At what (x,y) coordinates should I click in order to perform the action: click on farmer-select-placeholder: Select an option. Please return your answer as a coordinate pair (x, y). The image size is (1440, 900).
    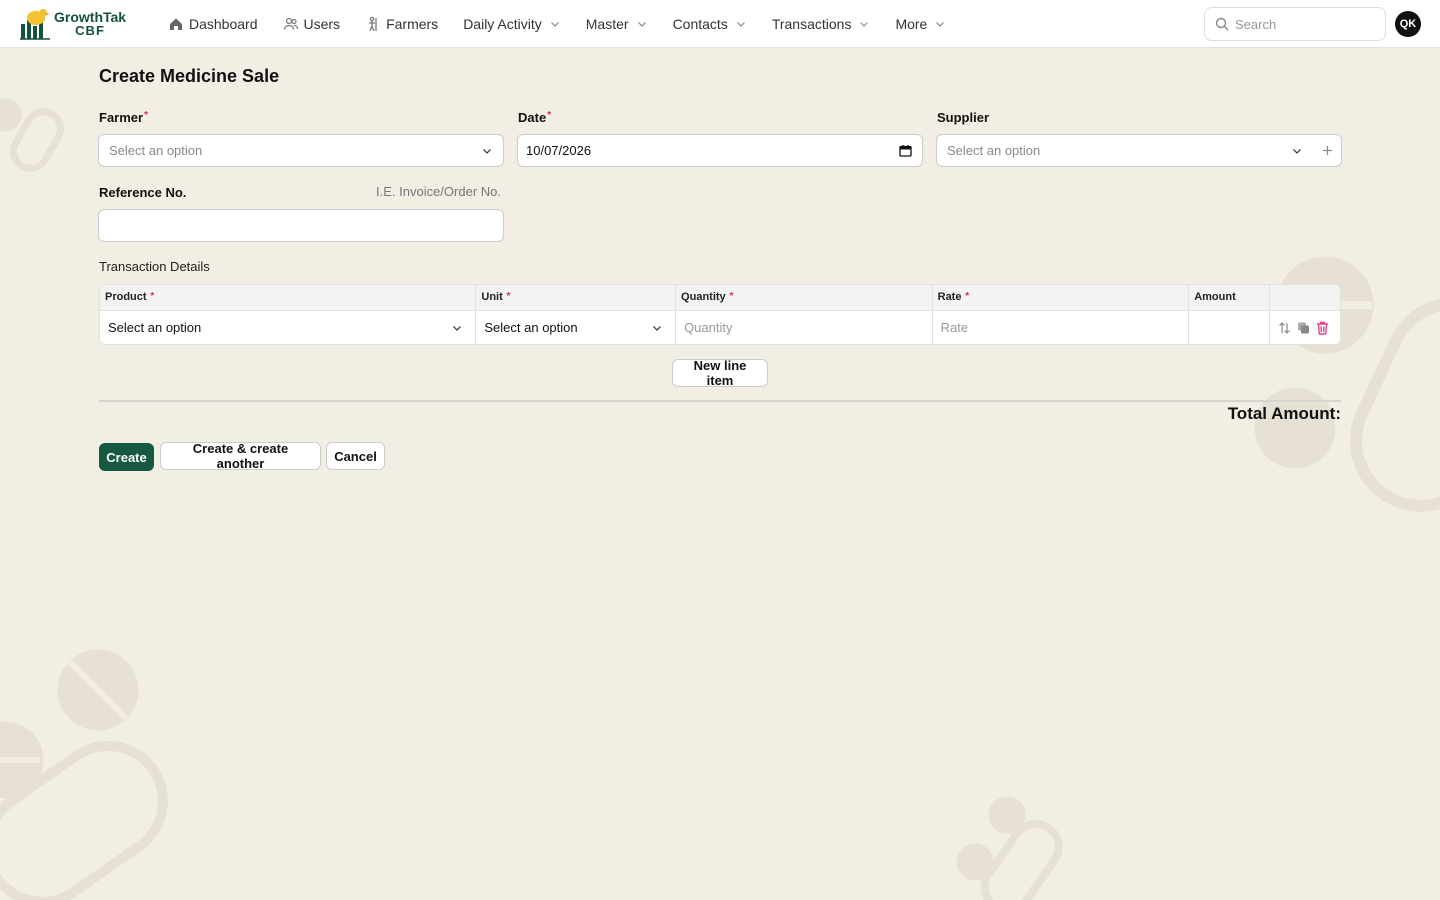
    Looking at the image, I should click on (156, 150).